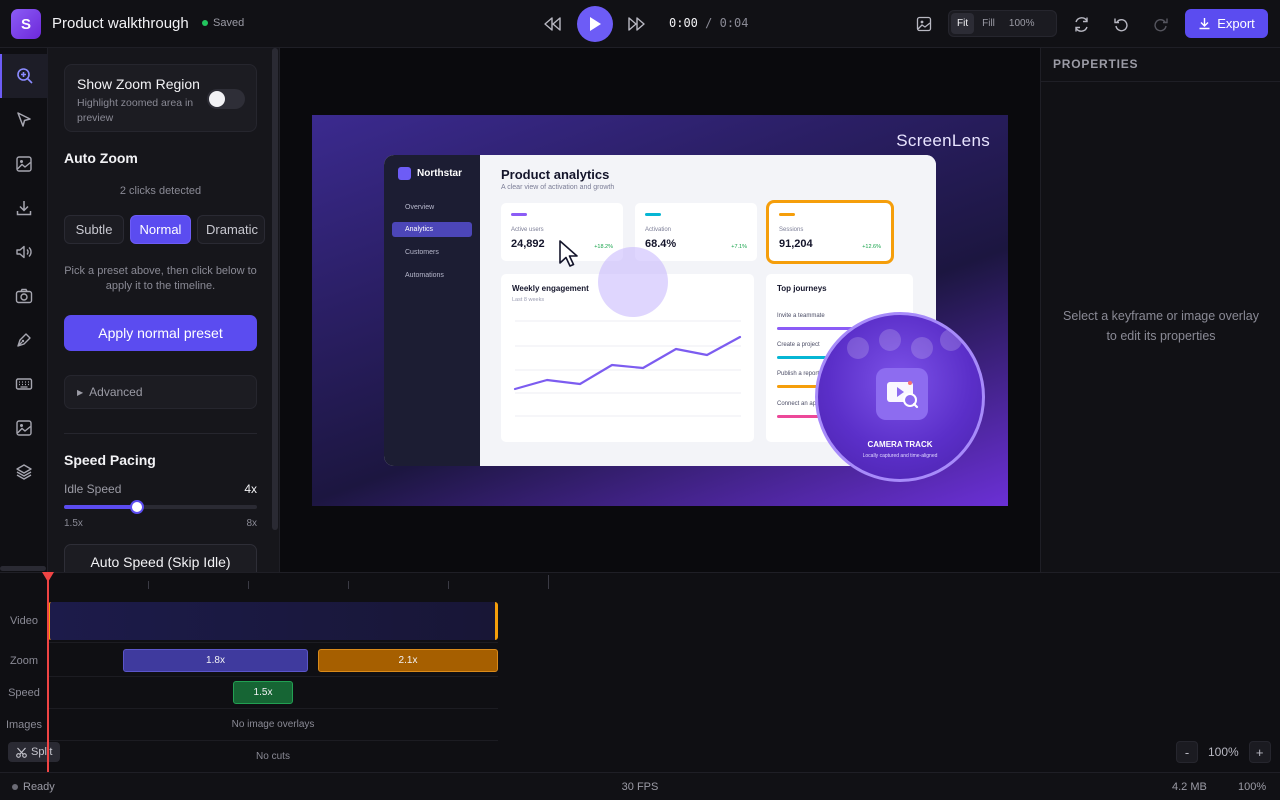 The height and width of the screenshot is (800, 1280). Describe the element at coordinates (160, 558) in the screenshot. I see `auto-speed-button: Auto Speed (Skip Idle)` at that location.